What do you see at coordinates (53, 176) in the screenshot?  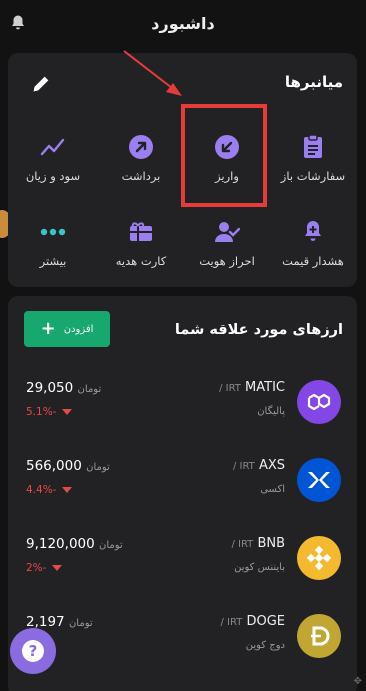 I see `shortcut-label: سود و زیان` at bounding box center [53, 176].